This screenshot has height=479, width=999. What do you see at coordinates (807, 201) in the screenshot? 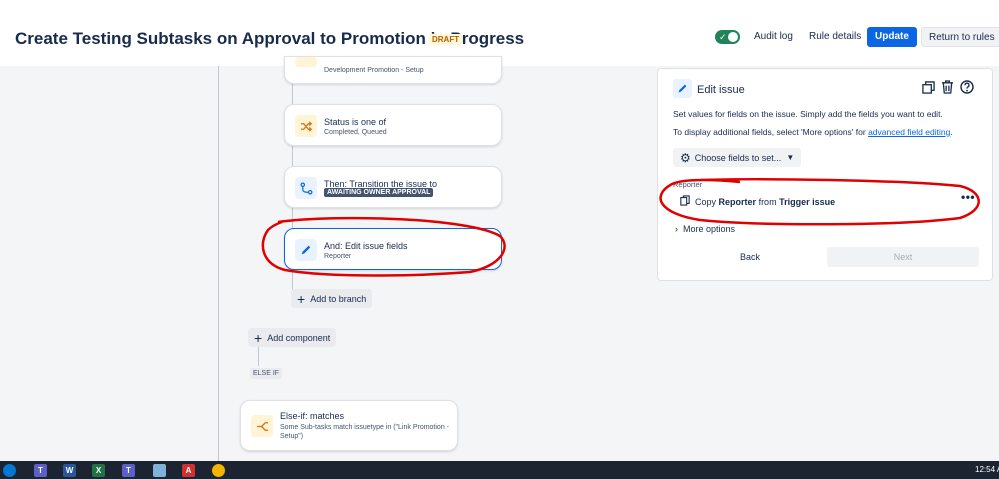
I see `copy-source: Trigger issue` at bounding box center [807, 201].